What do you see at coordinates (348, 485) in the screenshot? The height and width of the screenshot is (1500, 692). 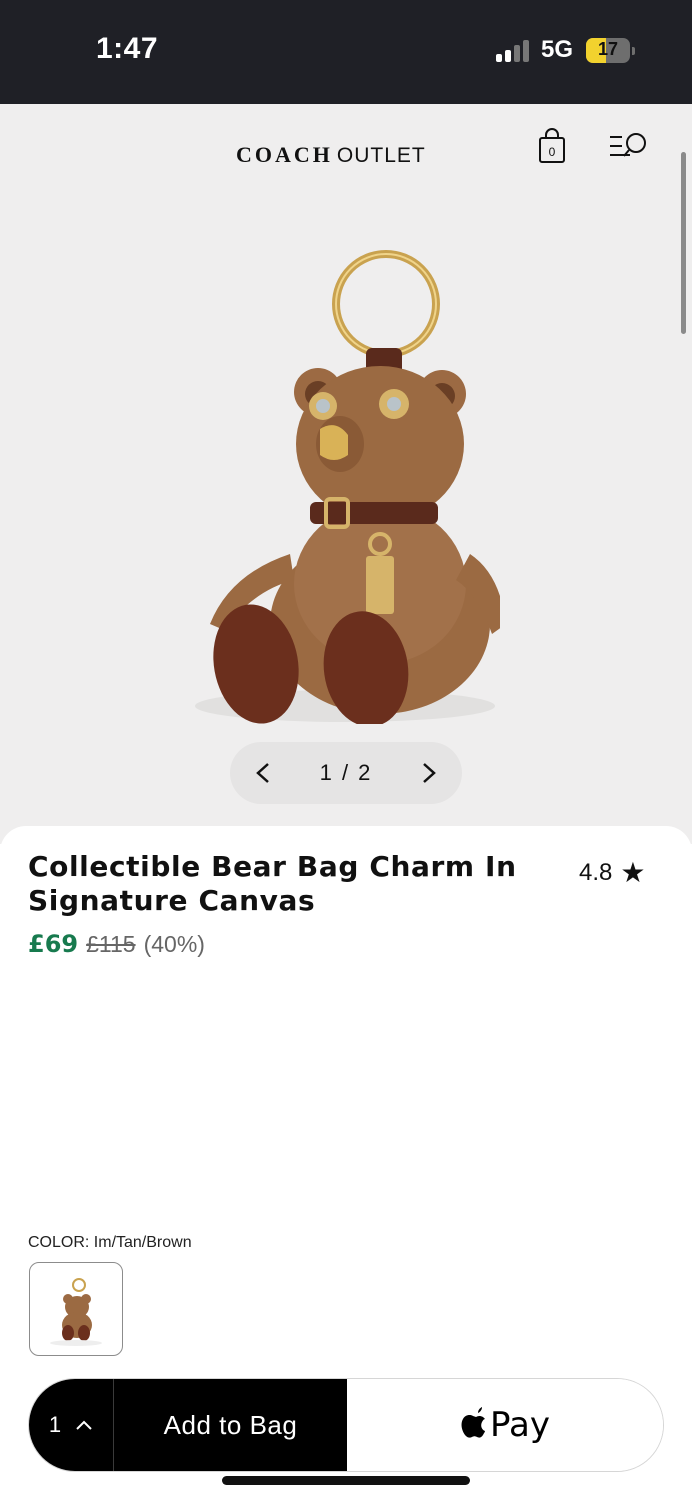 I see `product-image` at bounding box center [348, 485].